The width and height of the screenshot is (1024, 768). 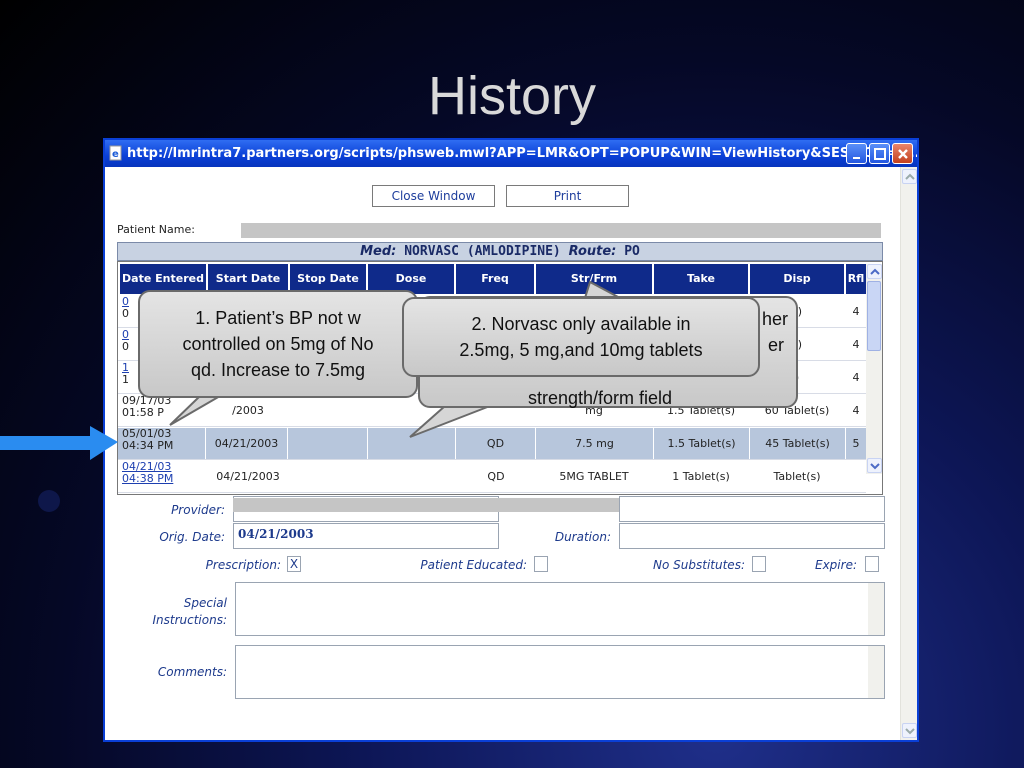 What do you see at coordinates (198, 510) in the screenshot?
I see `provider-label: Provider:` at bounding box center [198, 510].